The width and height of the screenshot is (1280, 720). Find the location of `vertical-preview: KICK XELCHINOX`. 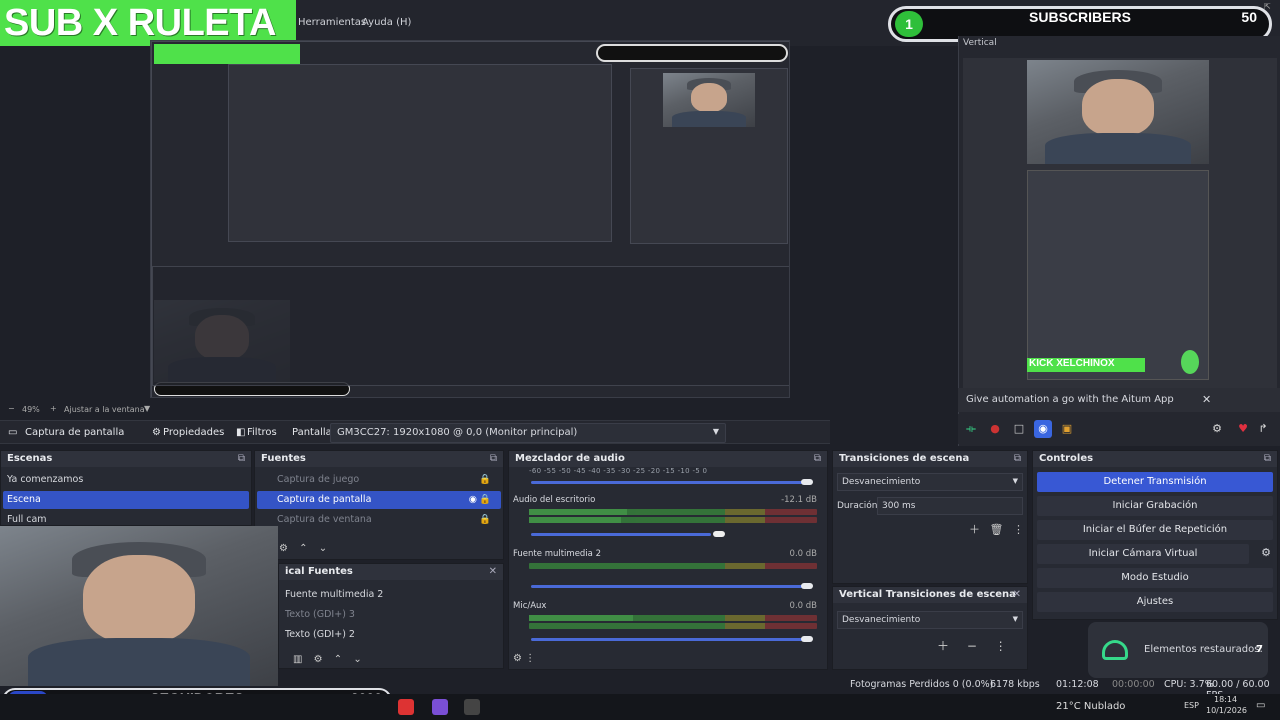

vertical-preview: KICK XELCHINOX is located at coordinates (1120, 235).